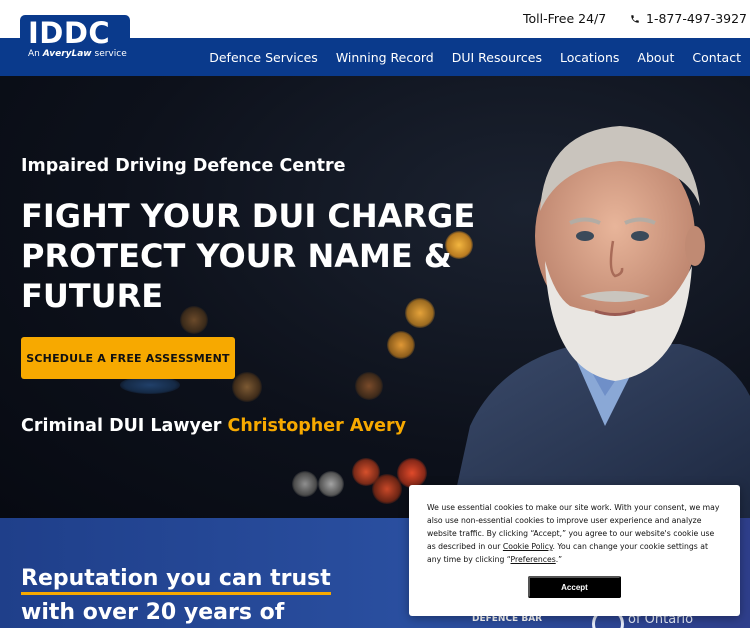  I want to click on reputation-heading-line2: with over 20 years of, so click(153, 612).